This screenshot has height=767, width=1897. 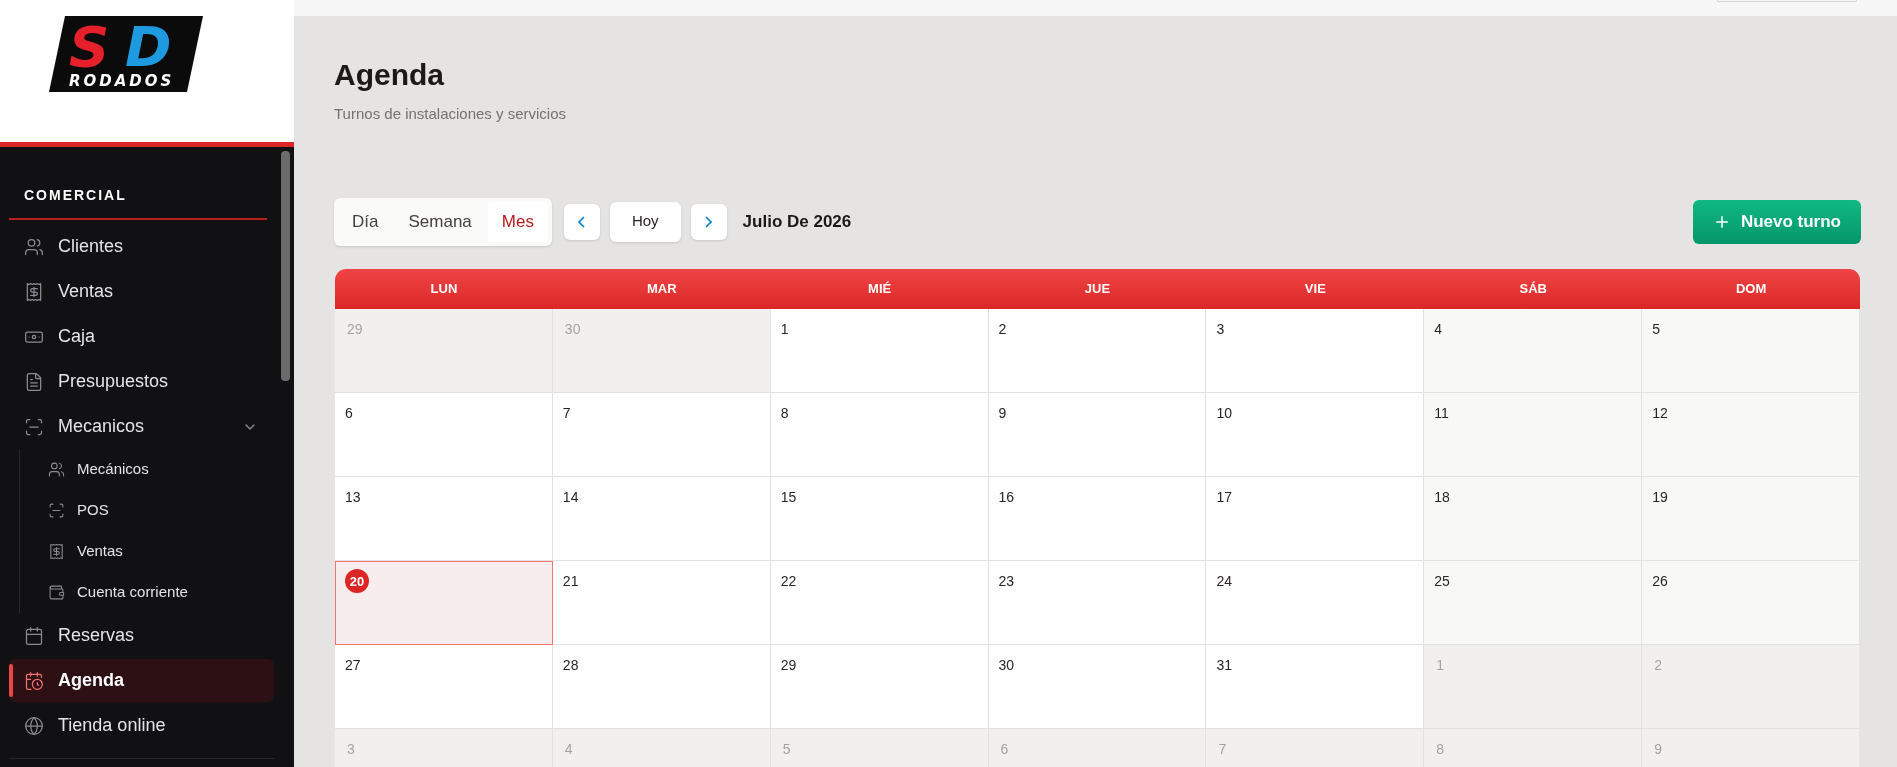 What do you see at coordinates (1006, 580) in the screenshot?
I see `day-number: 23` at bounding box center [1006, 580].